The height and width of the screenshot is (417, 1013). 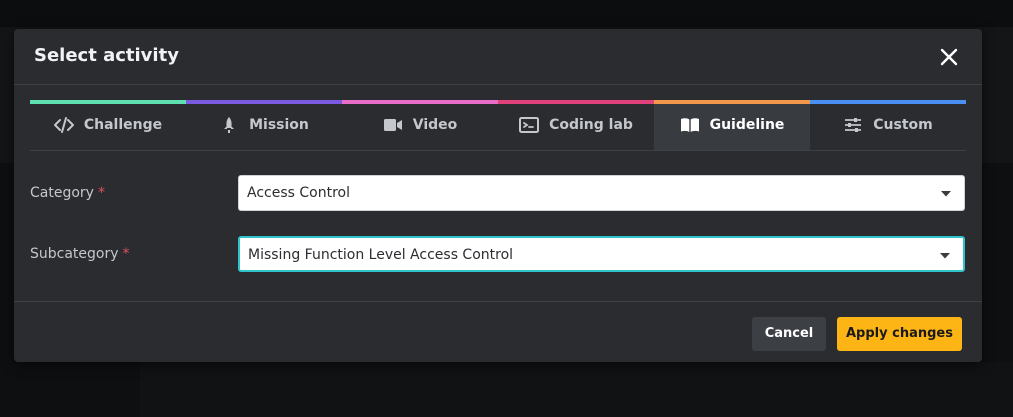 I want to click on close-icon, so click(x=949, y=57).